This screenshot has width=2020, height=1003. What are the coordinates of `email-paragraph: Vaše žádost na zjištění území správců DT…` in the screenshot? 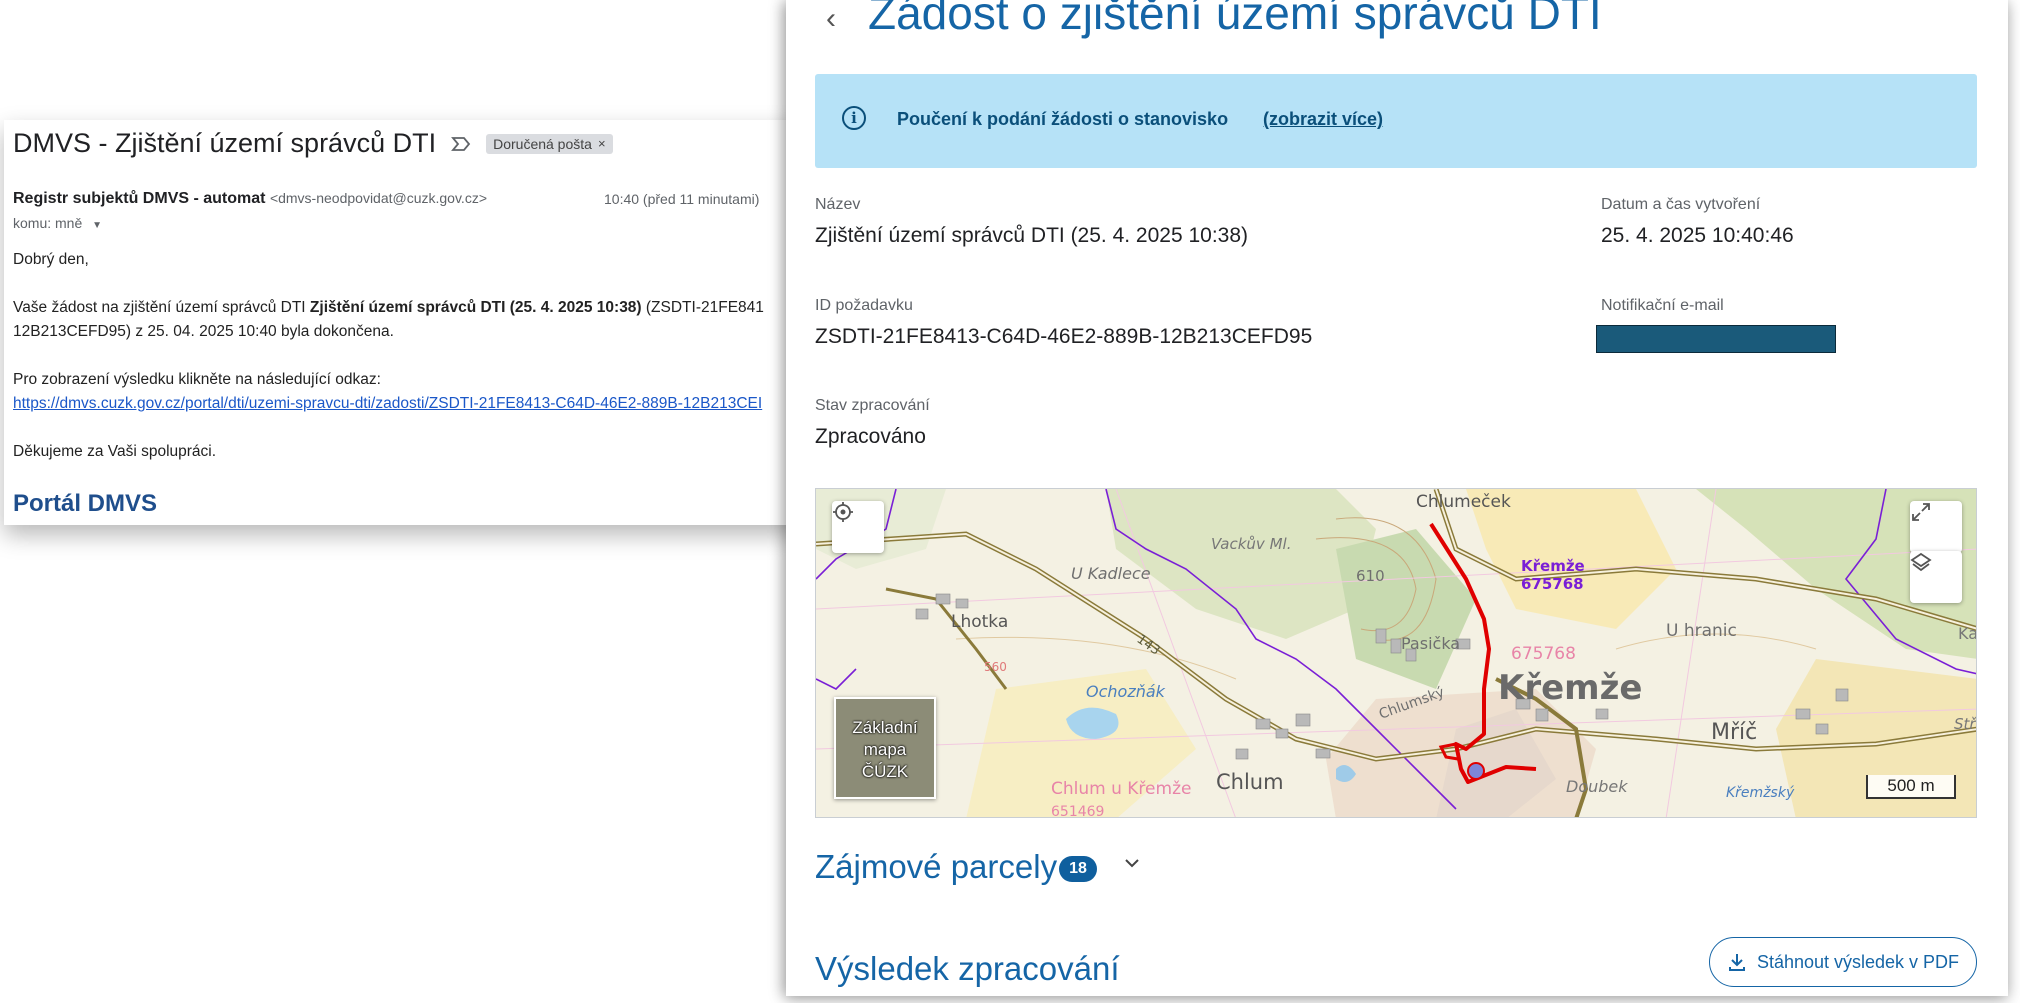 It's located at (388, 320).